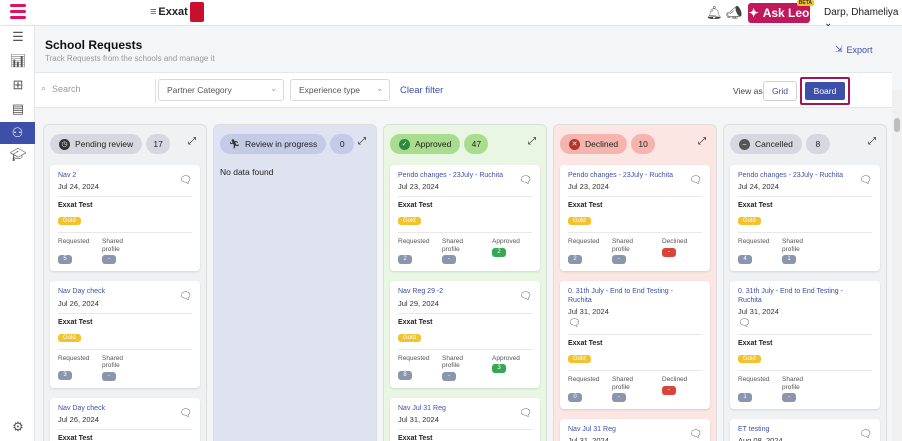 The image size is (902, 441). What do you see at coordinates (17, 133) in the screenshot?
I see `users-icon: ⚇` at bounding box center [17, 133].